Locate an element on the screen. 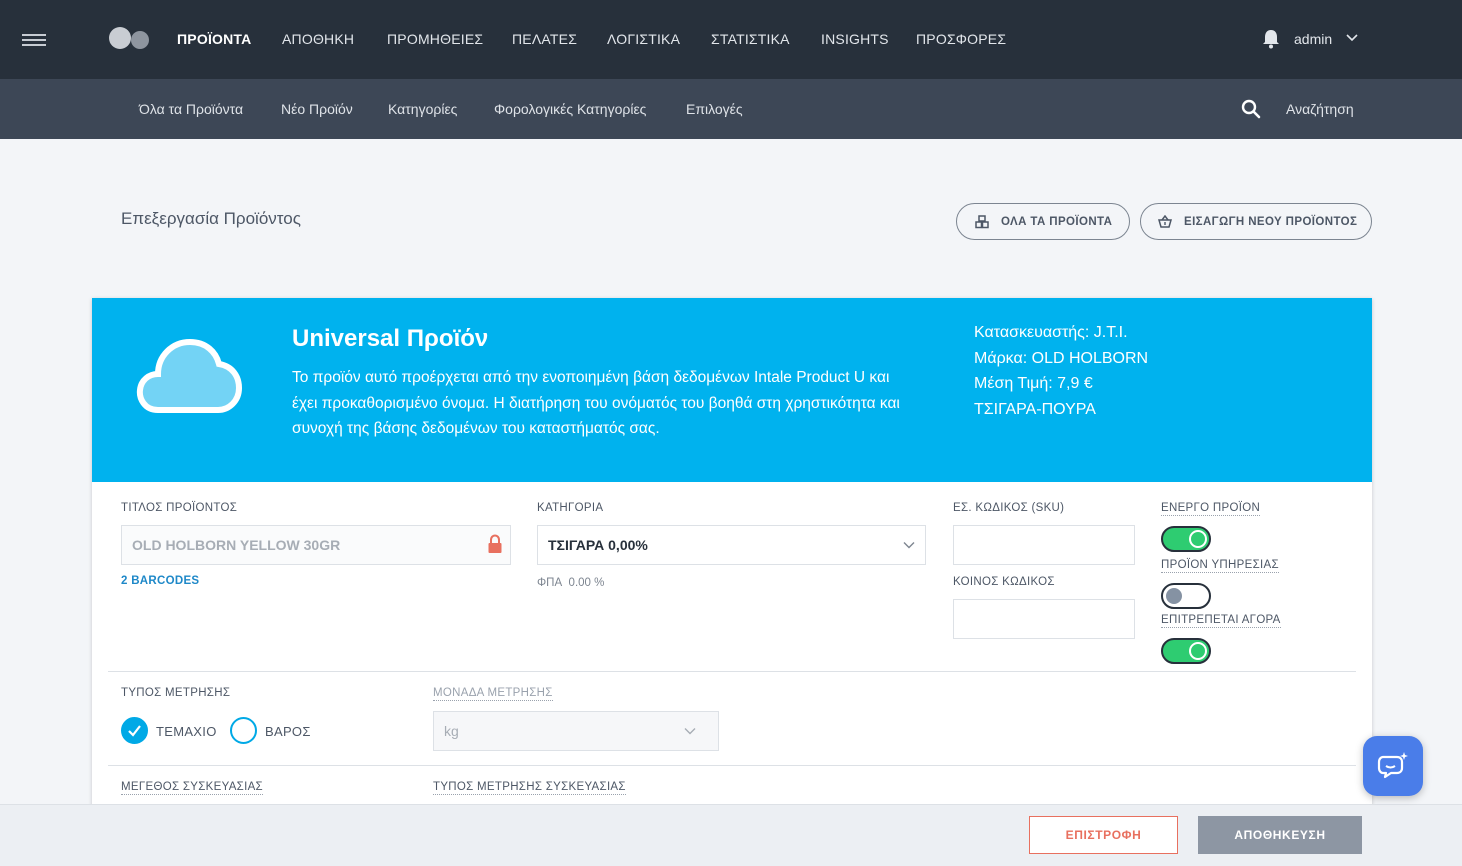  vat-label: ΦΠΑ is located at coordinates (550, 583).